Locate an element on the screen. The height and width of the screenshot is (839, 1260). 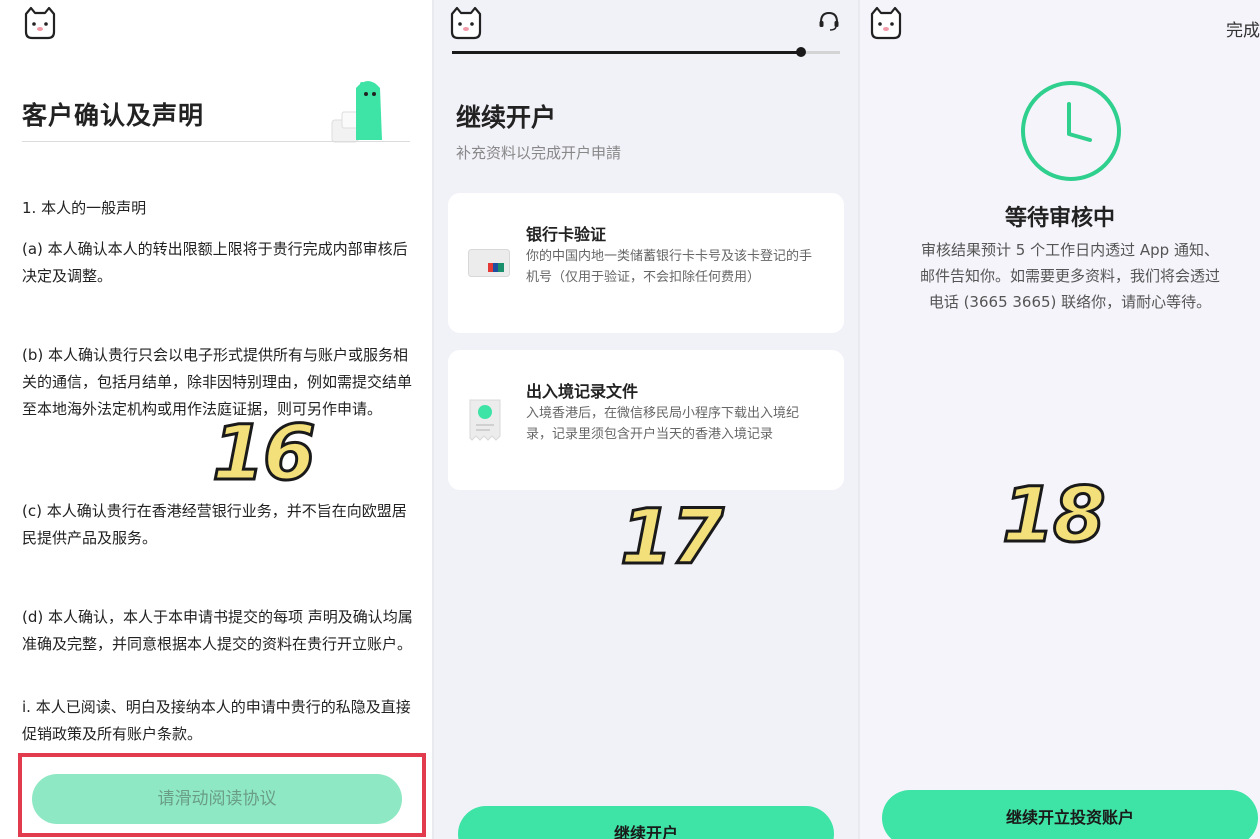
document-icon is located at coordinates (485, 422).